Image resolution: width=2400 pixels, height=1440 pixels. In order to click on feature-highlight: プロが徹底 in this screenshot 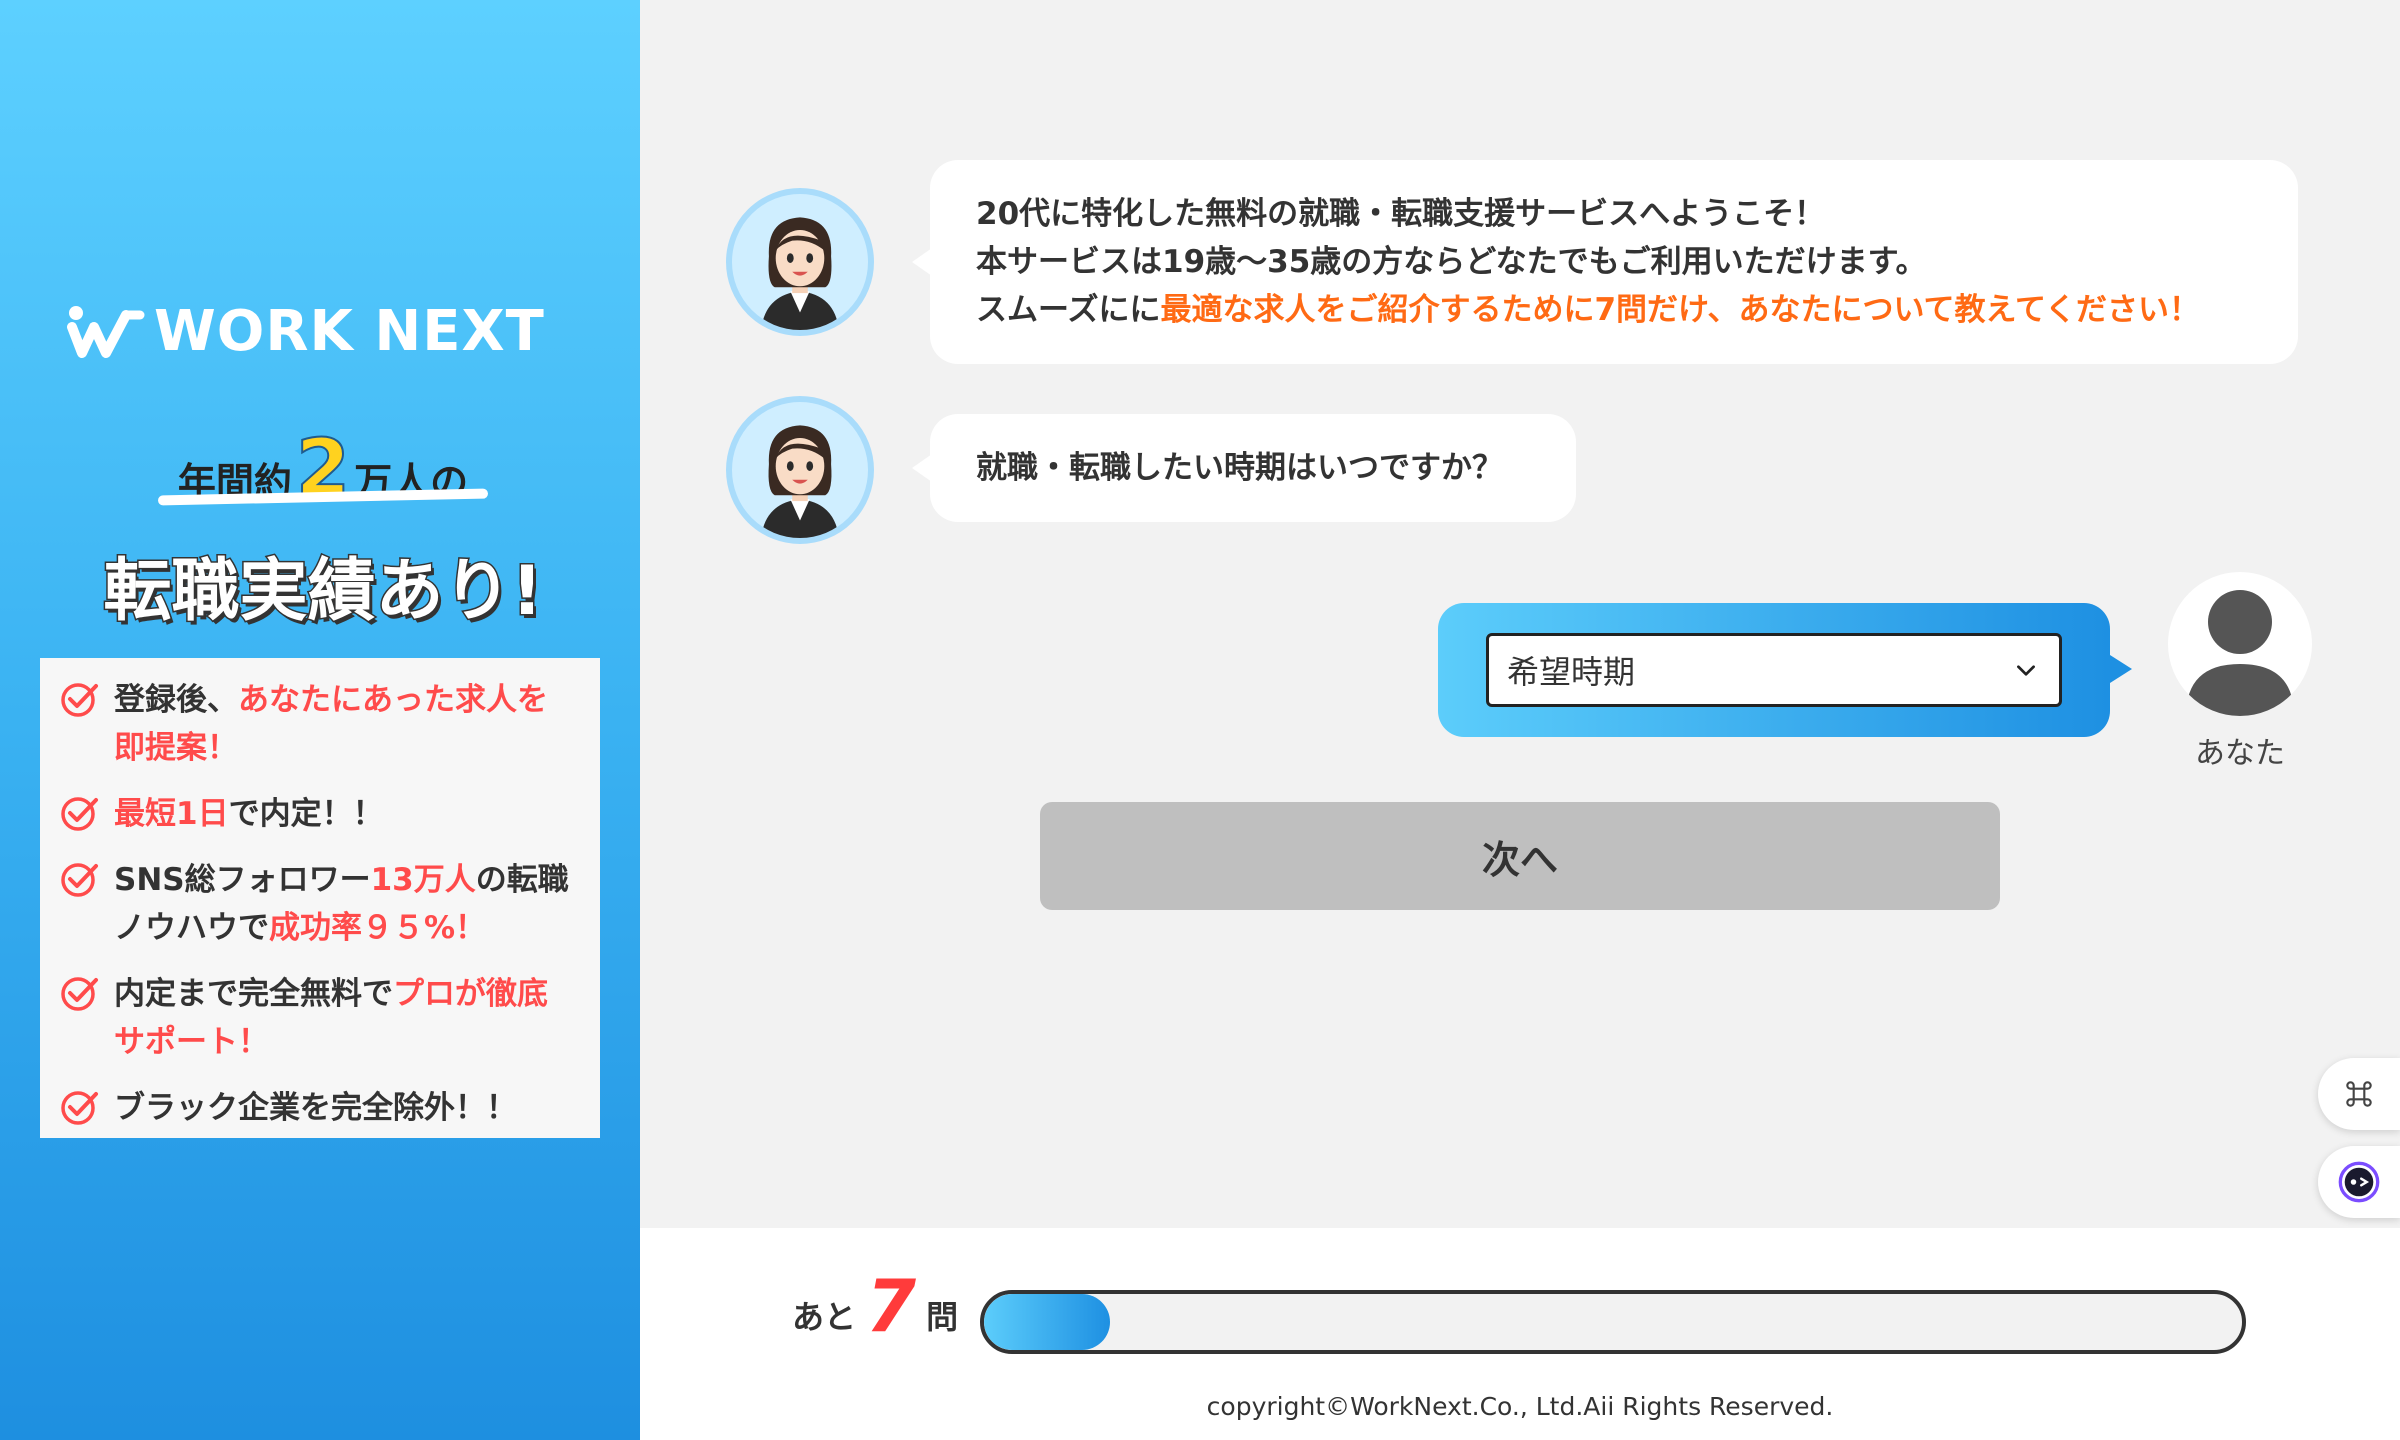, I will do `click(470, 994)`.